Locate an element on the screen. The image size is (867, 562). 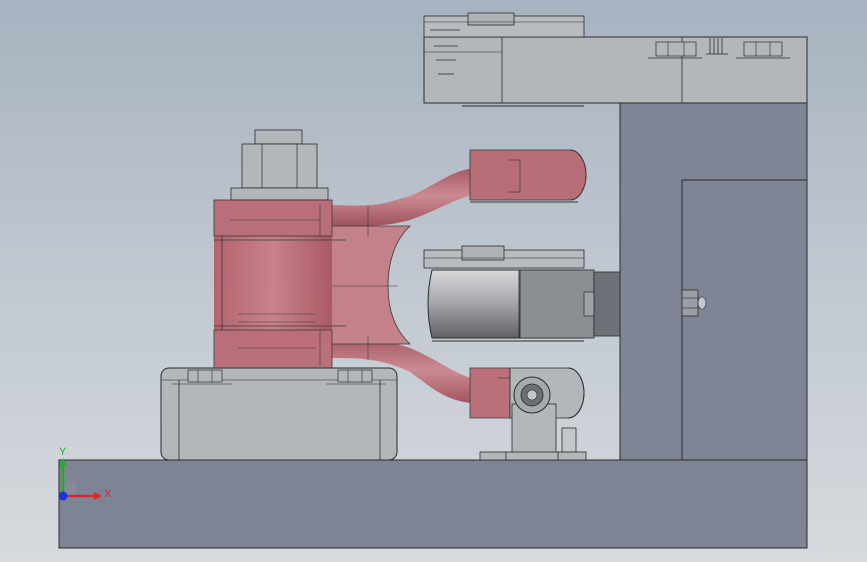
block-nut-left is located at coordinates (205, 376).